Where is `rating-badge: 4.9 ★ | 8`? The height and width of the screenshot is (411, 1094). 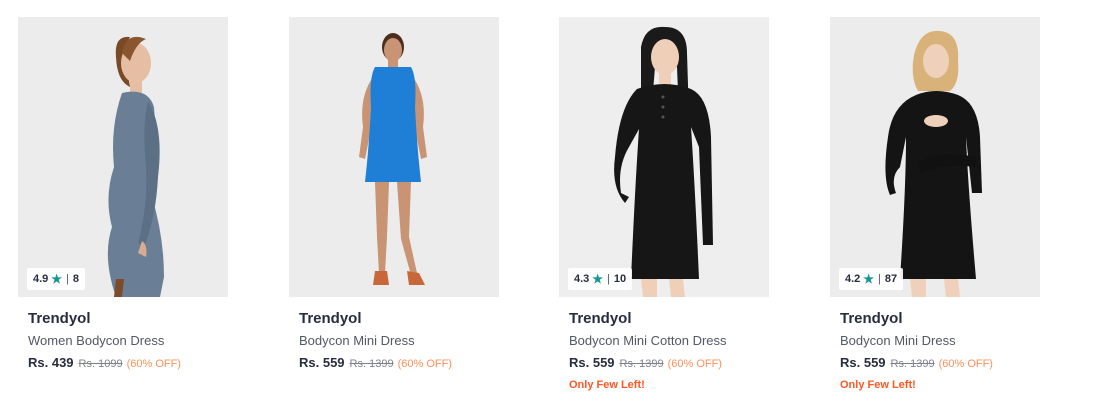 rating-badge: 4.9 ★ | 8 is located at coordinates (56, 279).